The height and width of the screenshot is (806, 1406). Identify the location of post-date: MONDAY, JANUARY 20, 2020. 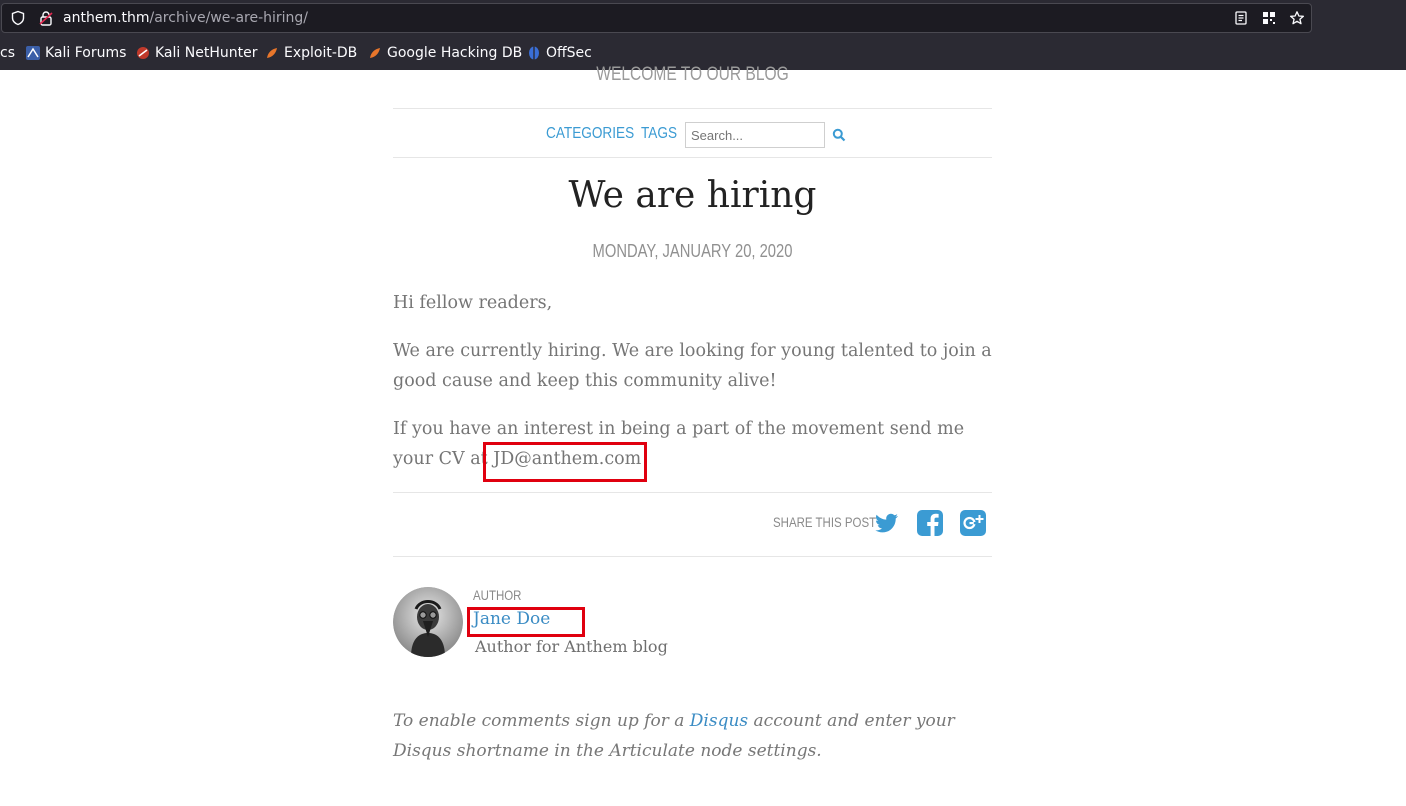
(692, 251).